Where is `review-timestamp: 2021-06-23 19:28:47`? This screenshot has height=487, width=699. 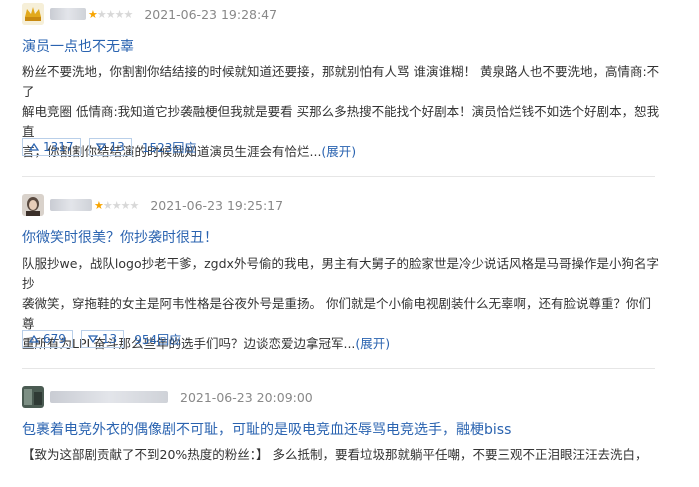
review-timestamp: 2021-06-23 19:28:47 is located at coordinates (211, 14).